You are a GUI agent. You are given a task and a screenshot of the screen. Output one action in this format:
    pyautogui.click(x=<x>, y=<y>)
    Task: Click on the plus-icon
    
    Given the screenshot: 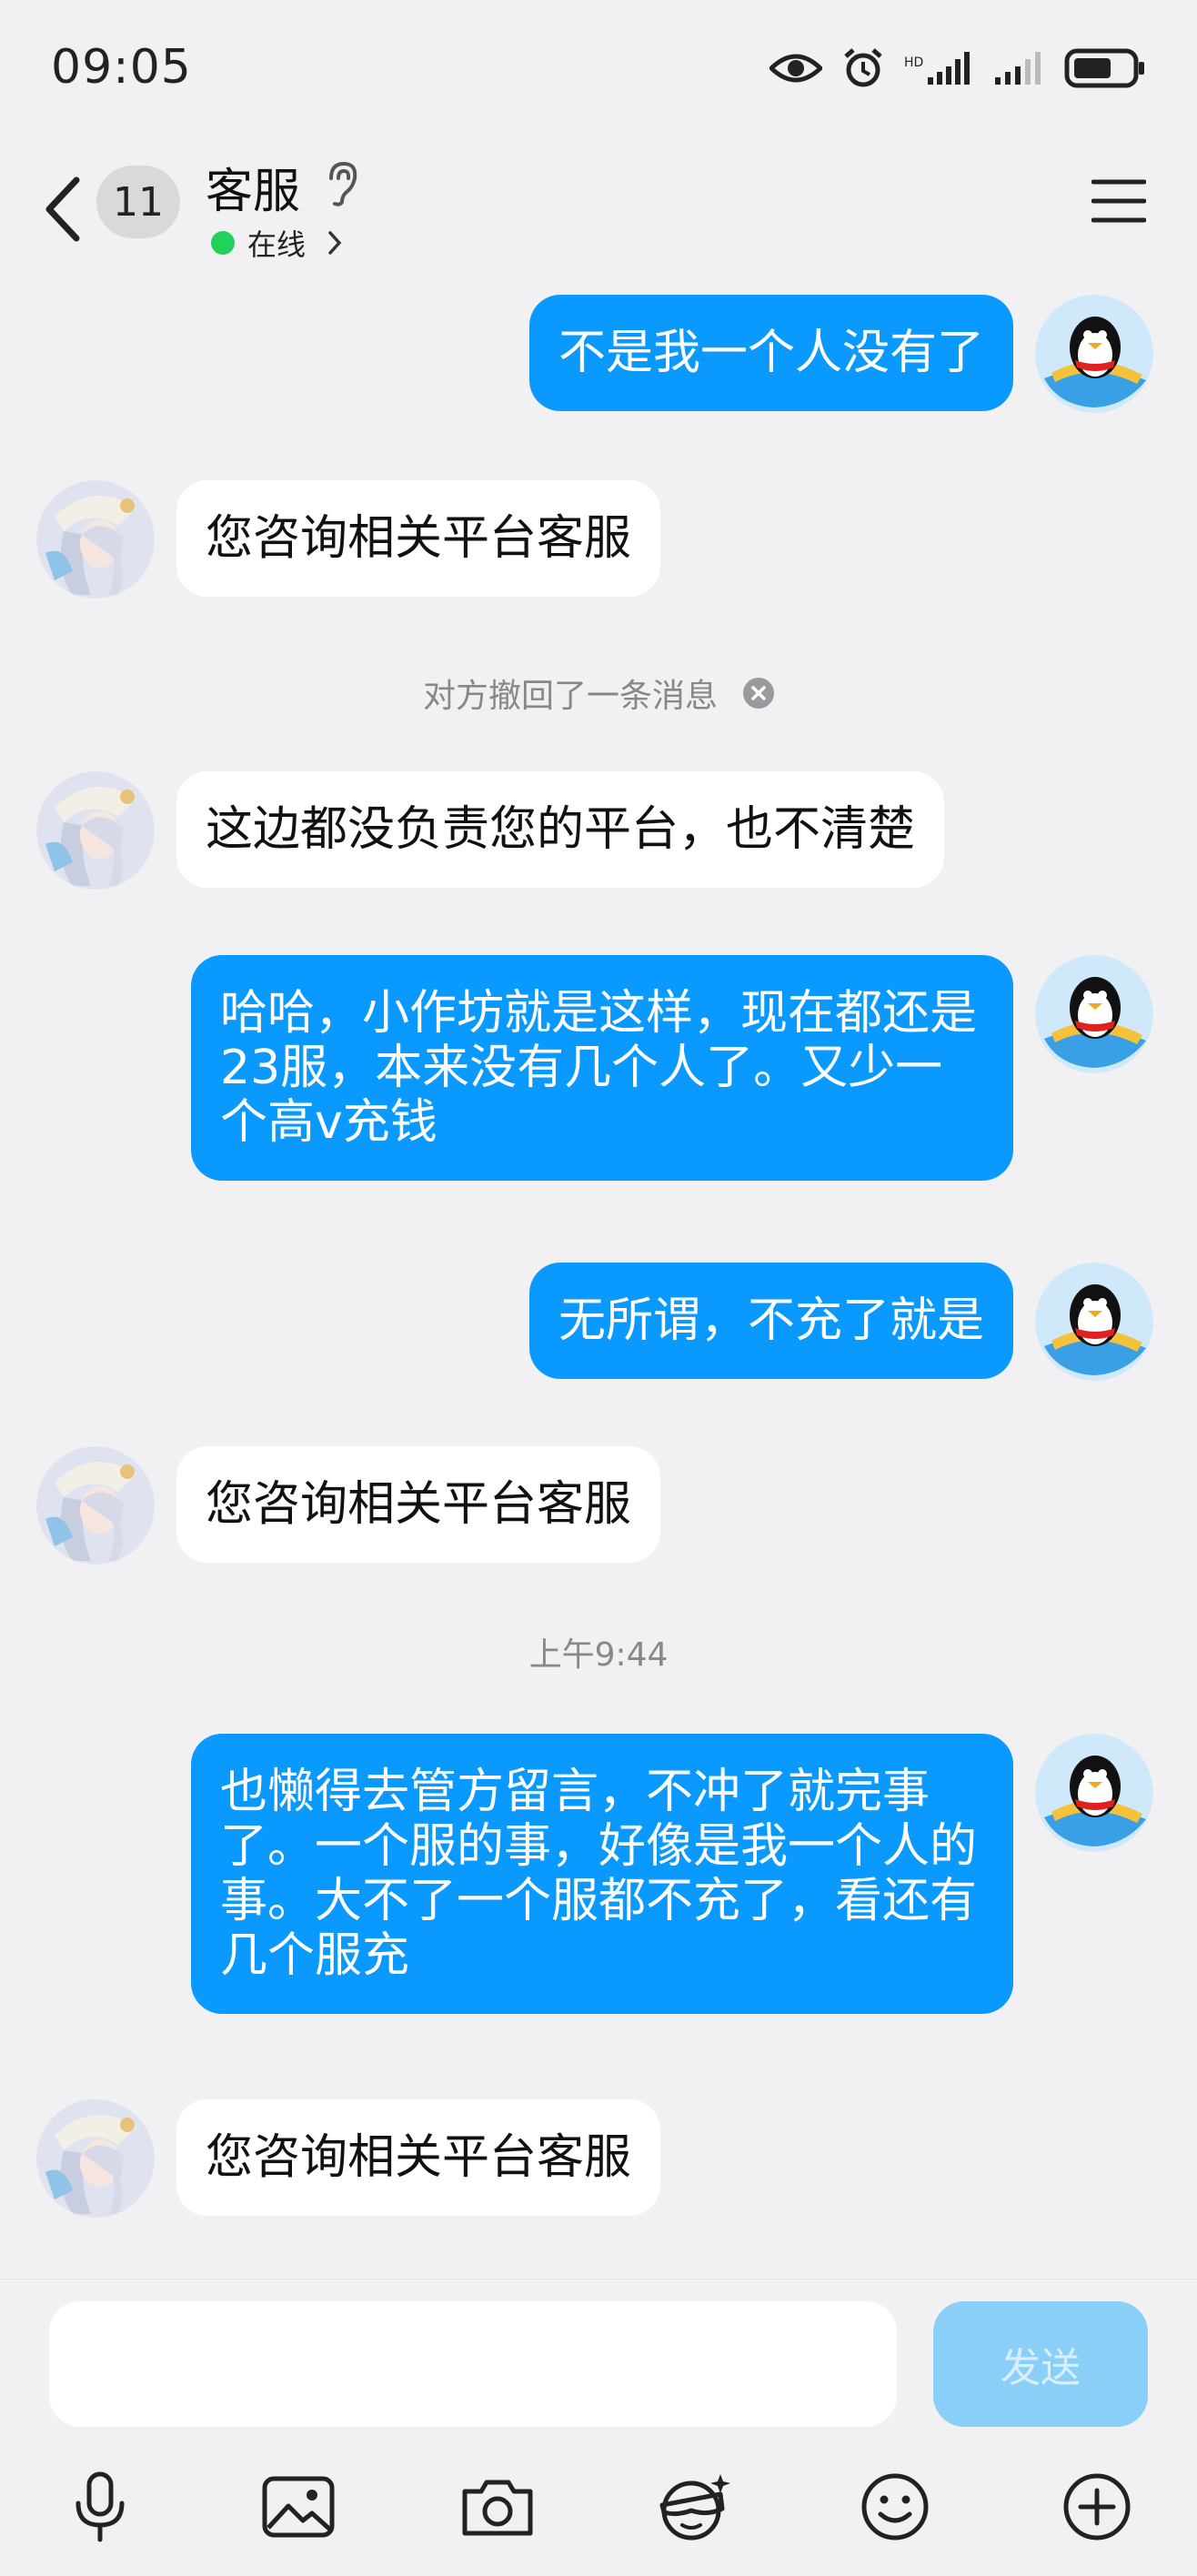 What is the action you would take?
    pyautogui.click(x=1097, y=2507)
    